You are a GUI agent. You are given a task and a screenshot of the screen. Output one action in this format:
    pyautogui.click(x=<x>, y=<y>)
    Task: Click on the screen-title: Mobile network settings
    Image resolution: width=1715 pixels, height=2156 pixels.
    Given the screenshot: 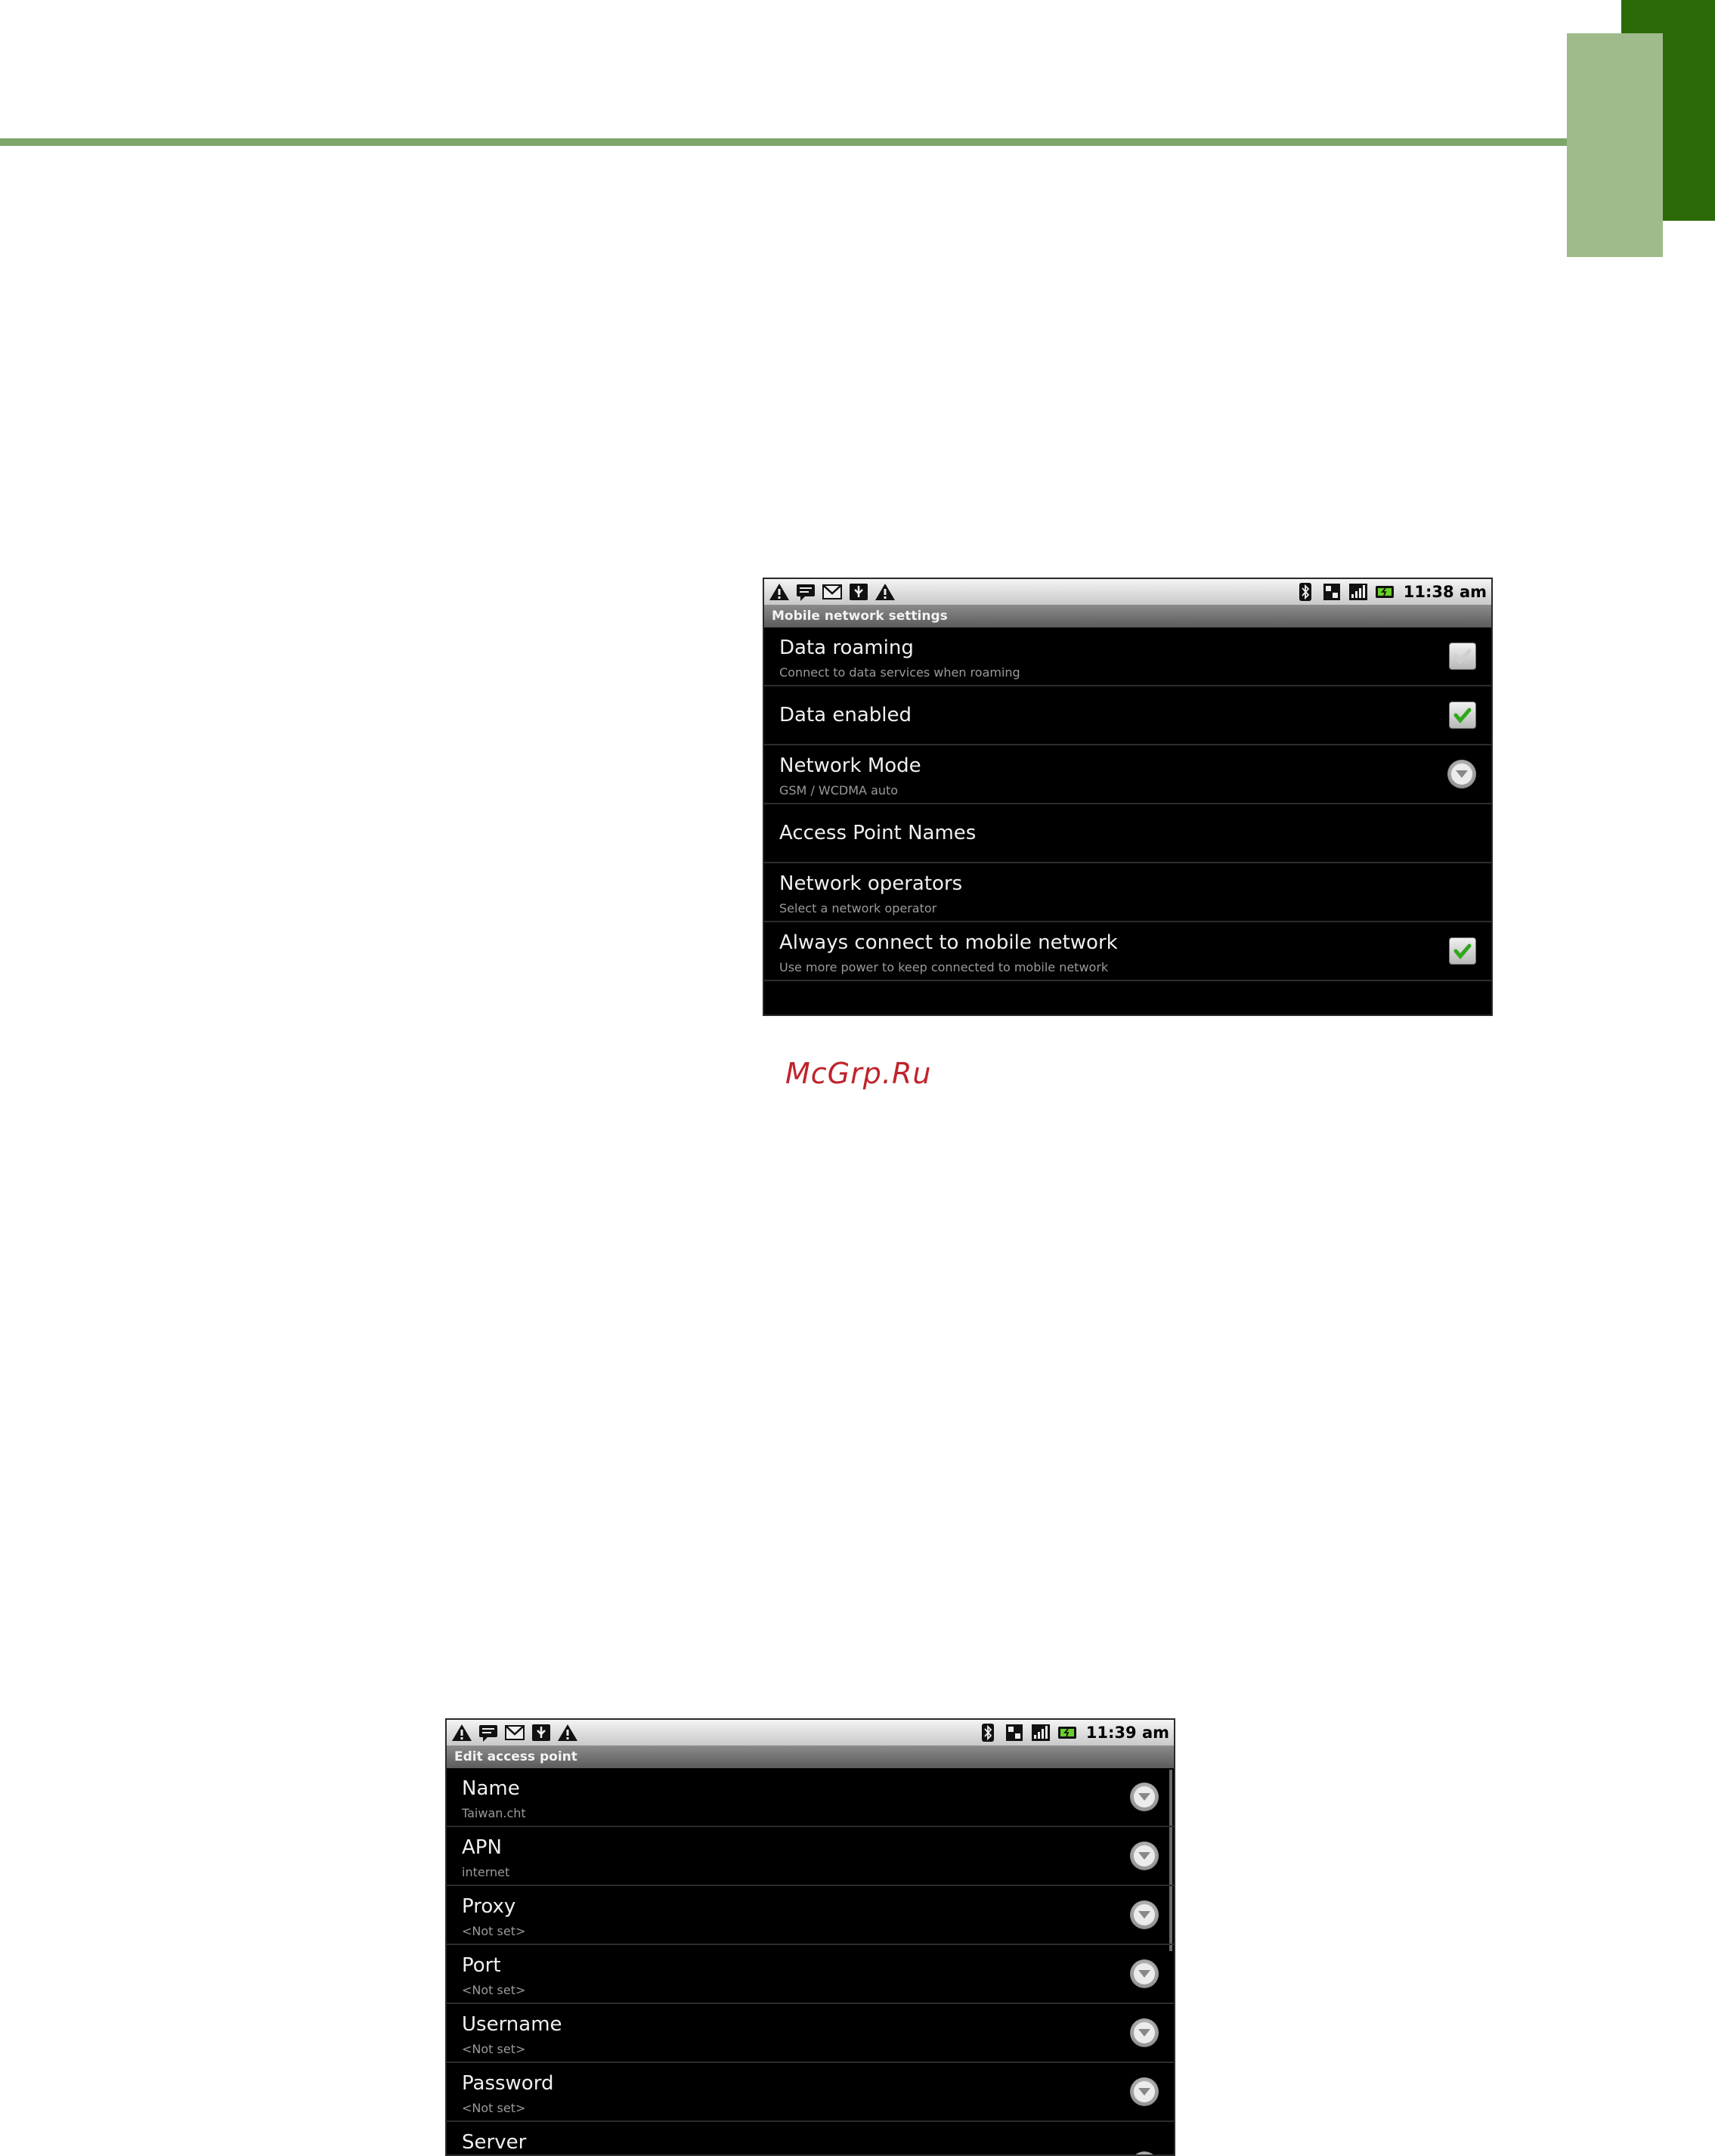 What is the action you would take?
    pyautogui.click(x=1127, y=616)
    